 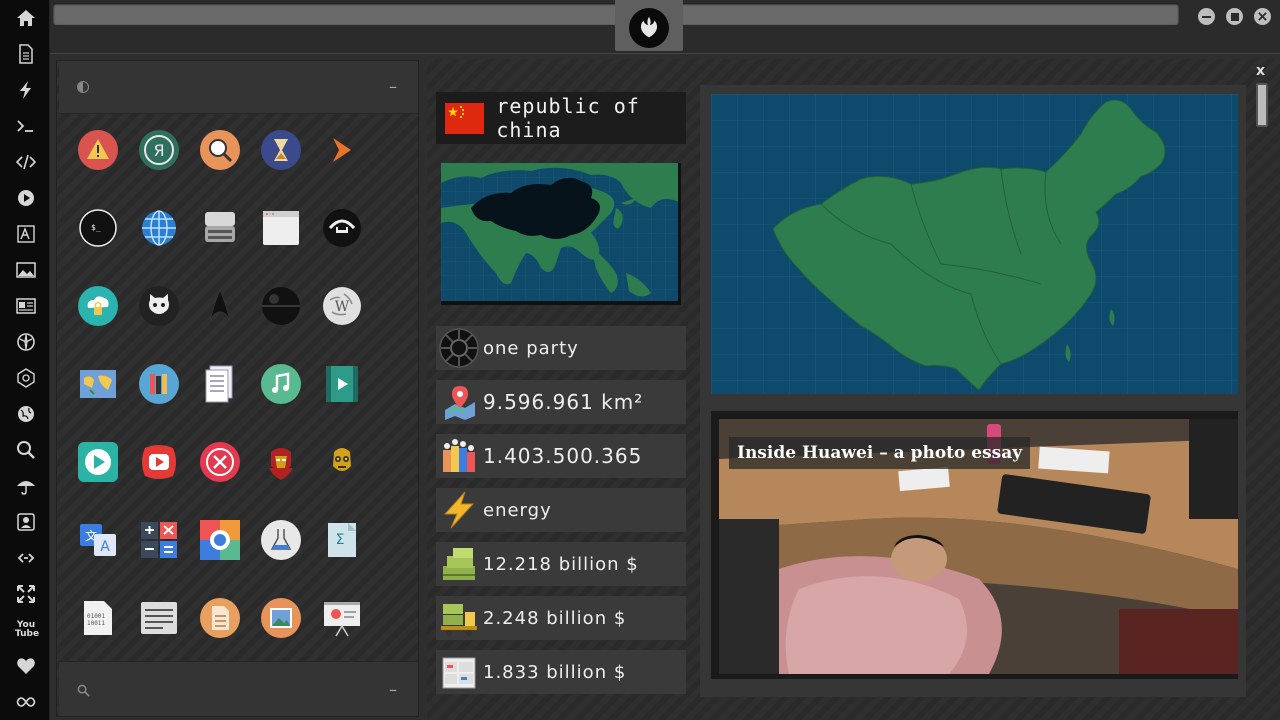 What do you see at coordinates (26, 234) in the screenshot?
I see `translate-icon` at bounding box center [26, 234].